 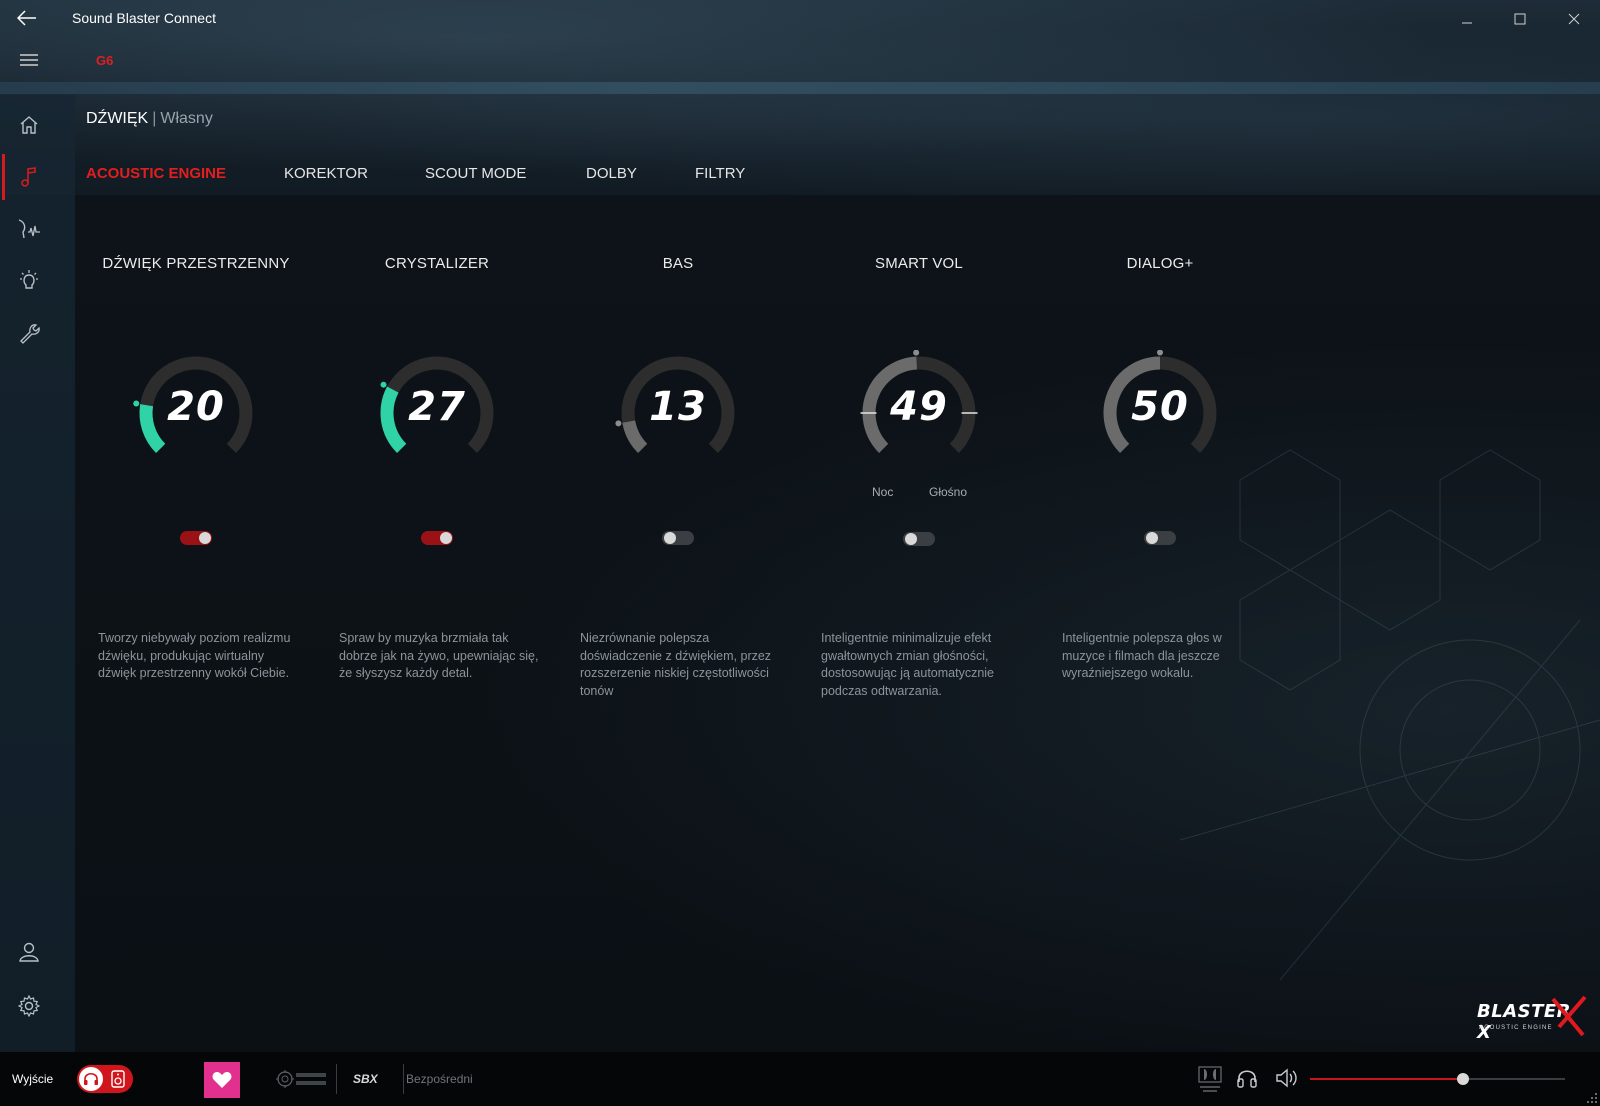 I want to click on sidebar-item-lighting, so click(x=29, y=281).